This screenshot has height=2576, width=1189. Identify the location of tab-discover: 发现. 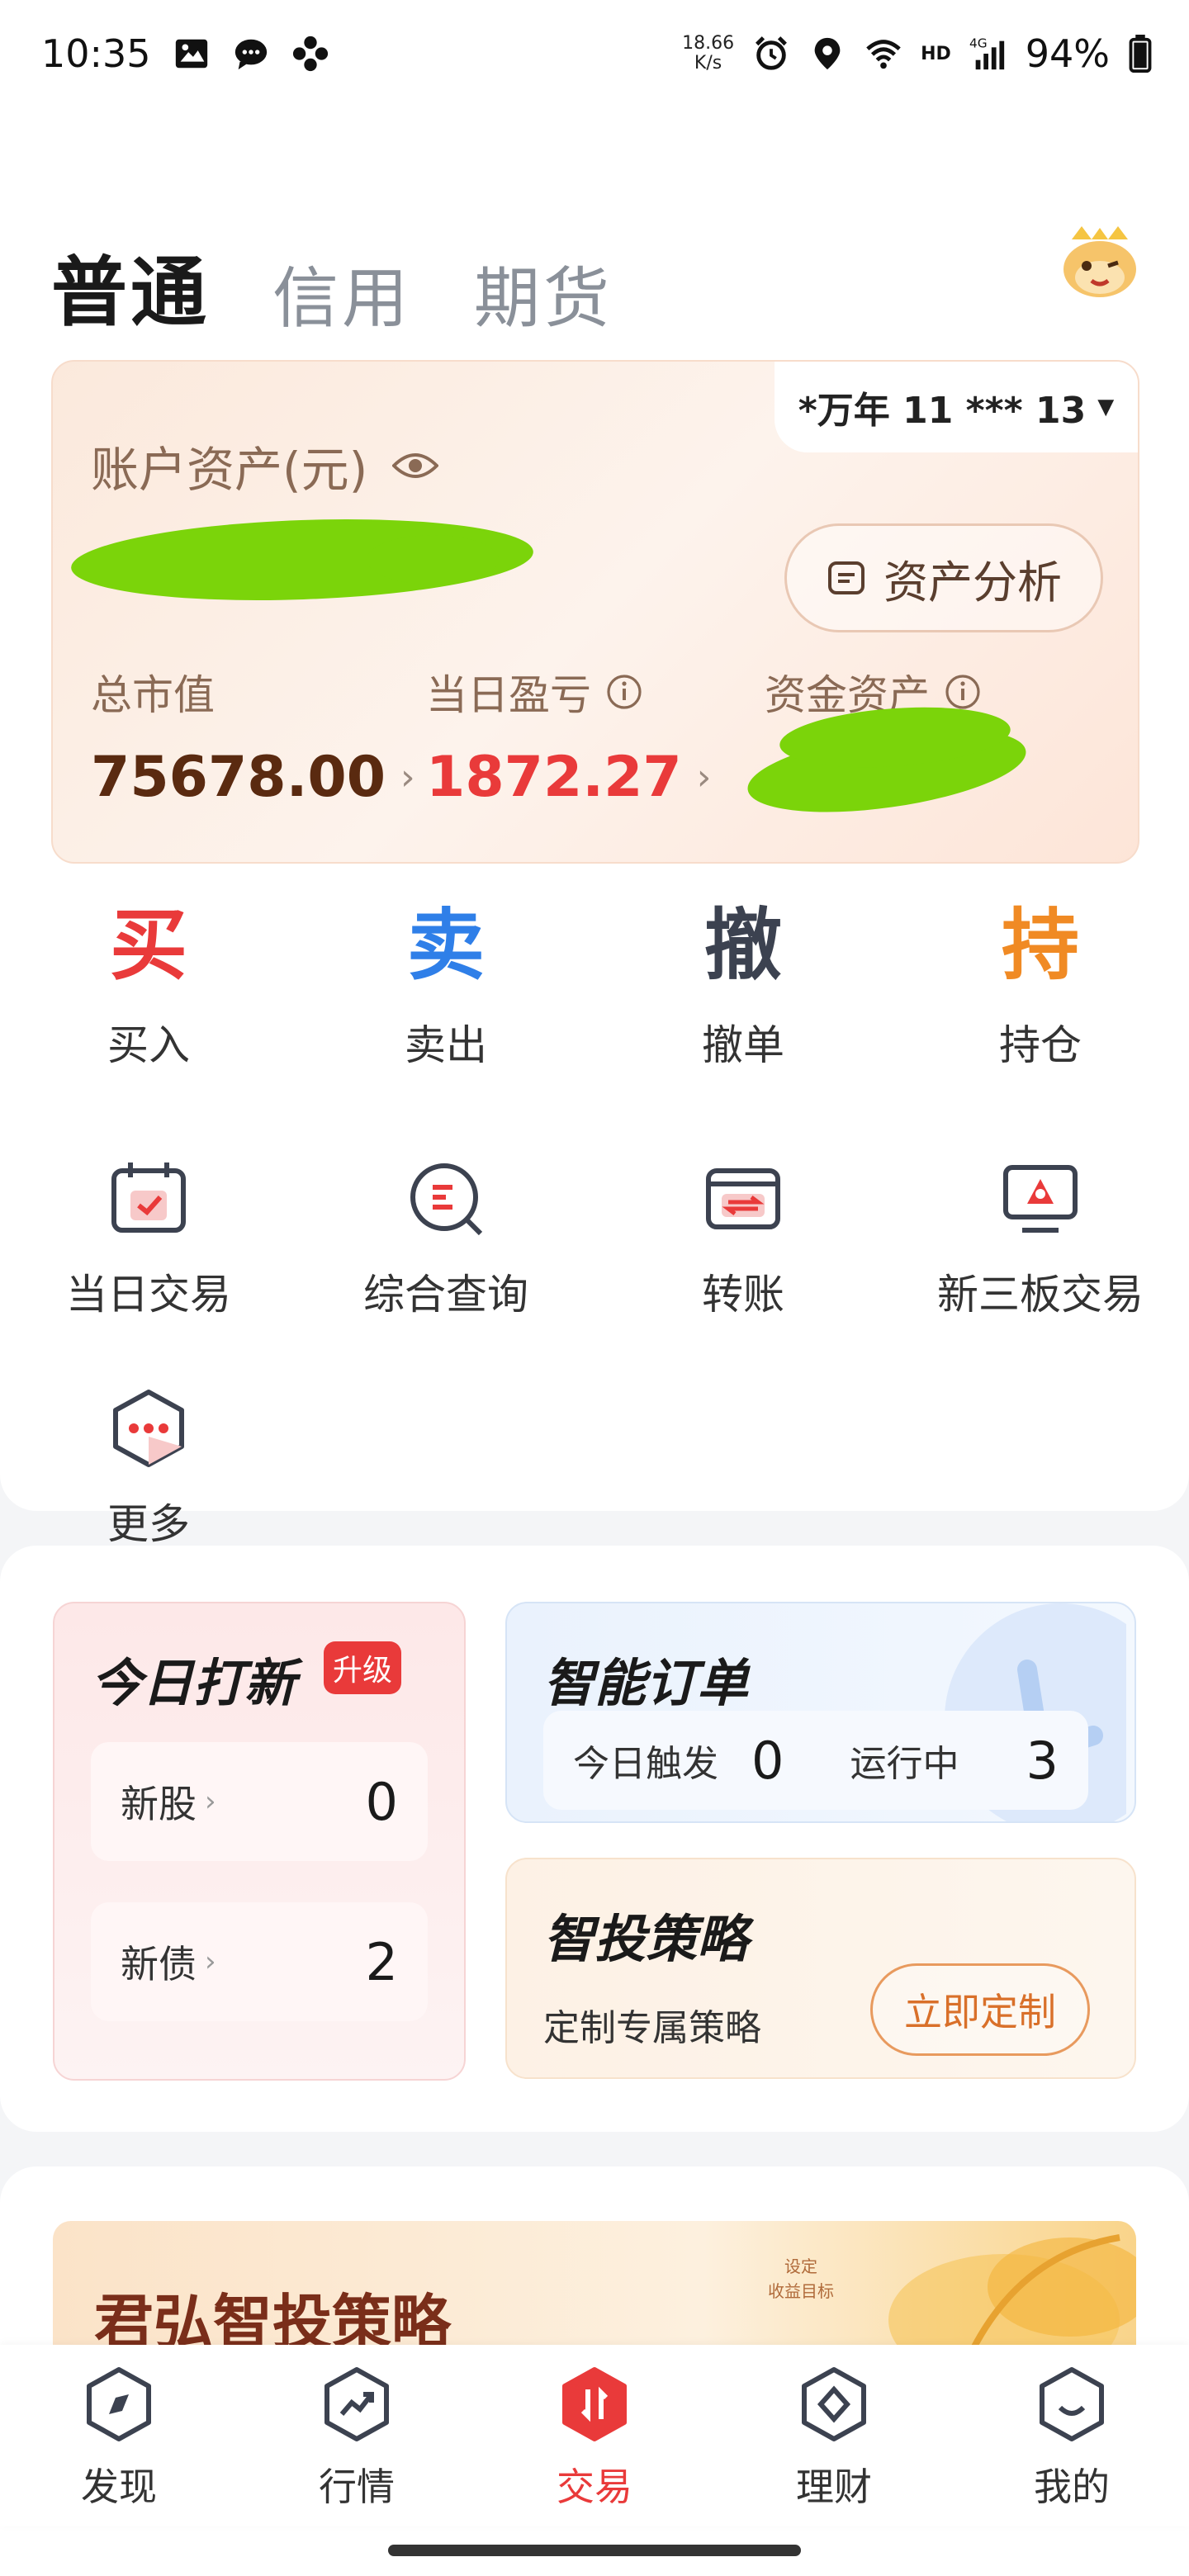
(118, 2438).